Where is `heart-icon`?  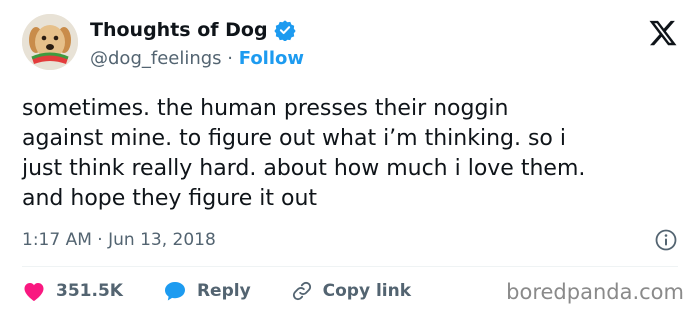 heart-icon is located at coordinates (34, 292).